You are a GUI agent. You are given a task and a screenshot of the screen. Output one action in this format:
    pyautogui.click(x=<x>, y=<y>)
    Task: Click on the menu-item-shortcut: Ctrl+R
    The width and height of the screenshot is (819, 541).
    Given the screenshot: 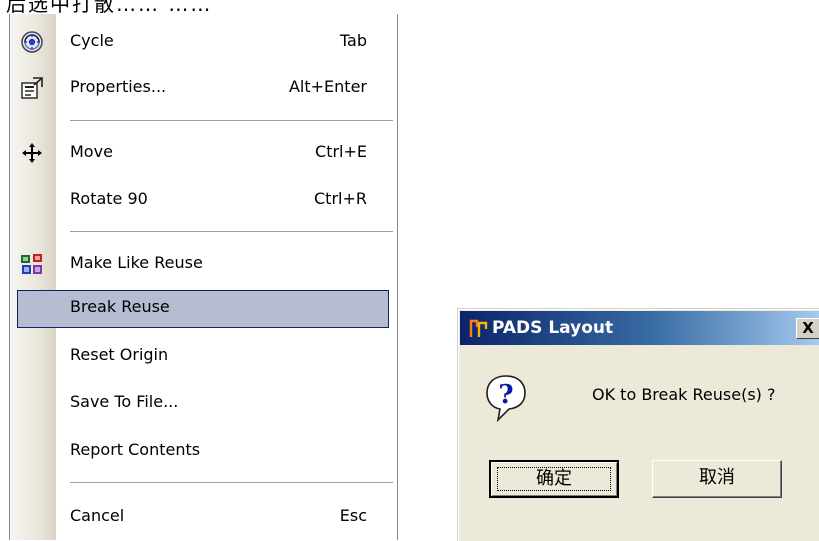 What is the action you would take?
    pyautogui.click(x=340, y=198)
    